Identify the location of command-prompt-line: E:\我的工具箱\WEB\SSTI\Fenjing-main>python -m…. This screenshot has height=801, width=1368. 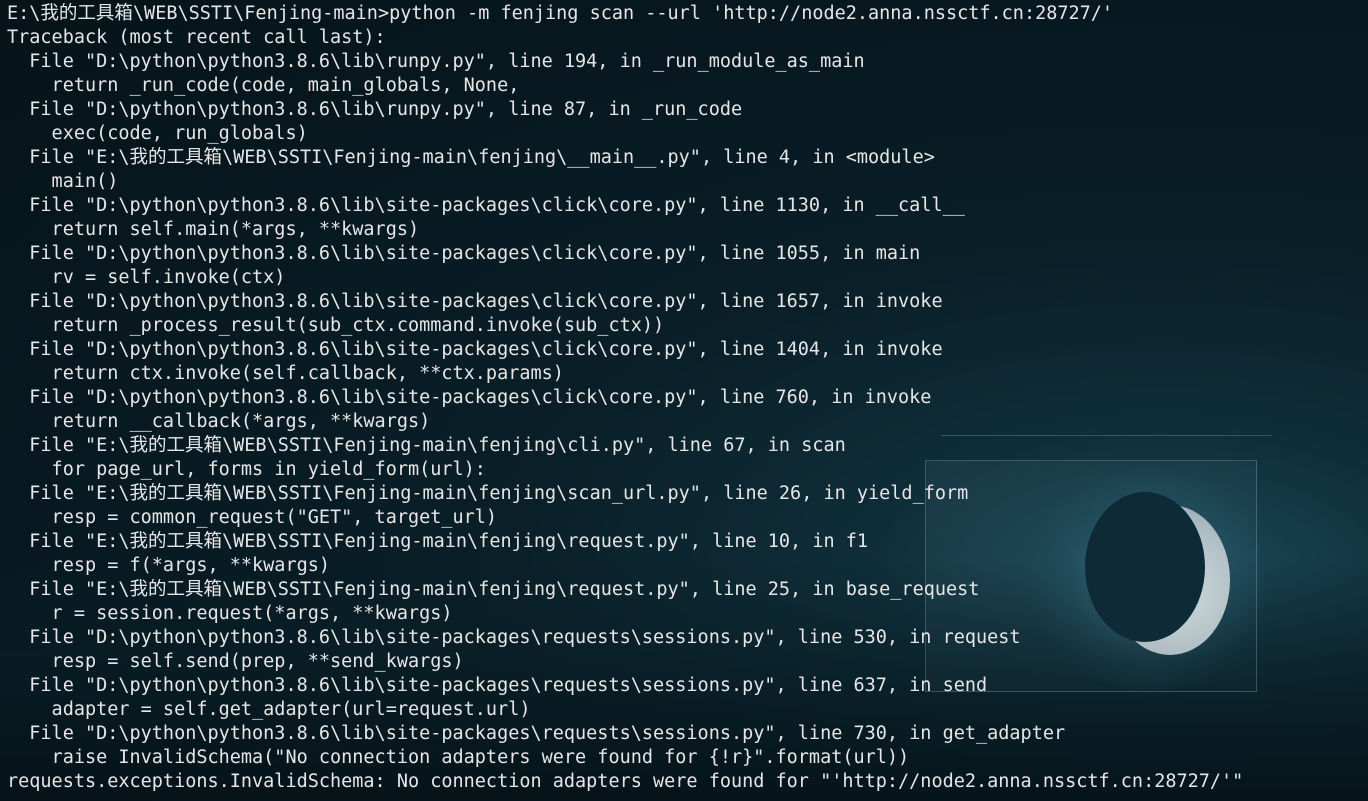
(687, 14).